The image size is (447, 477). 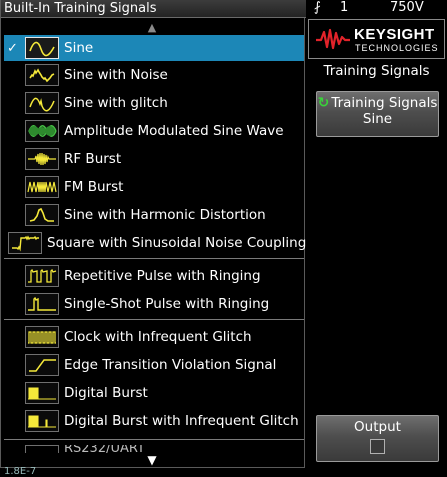 I want to click on signal-item-label: Digital Burst, so click(x=106, y=393).